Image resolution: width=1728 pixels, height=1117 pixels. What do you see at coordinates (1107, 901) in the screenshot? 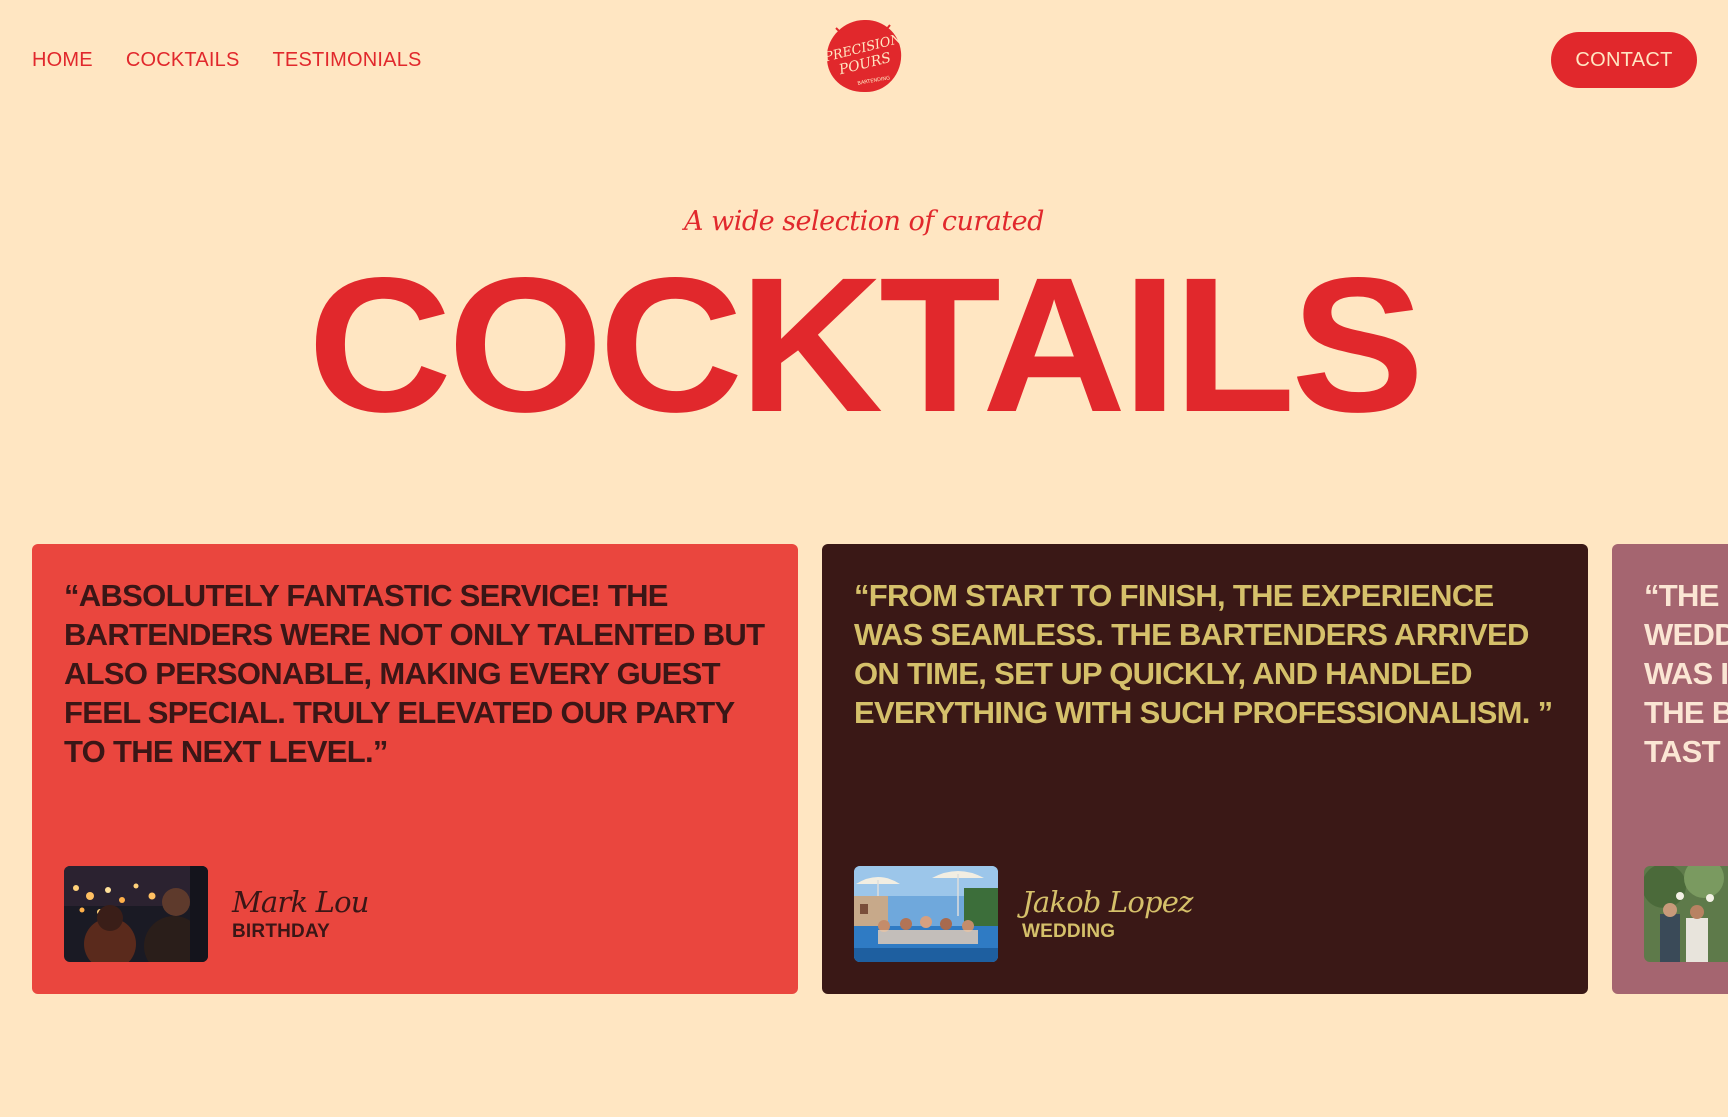
I see `author-name: Jakob Lopez` at bounding box center [1107, 901].